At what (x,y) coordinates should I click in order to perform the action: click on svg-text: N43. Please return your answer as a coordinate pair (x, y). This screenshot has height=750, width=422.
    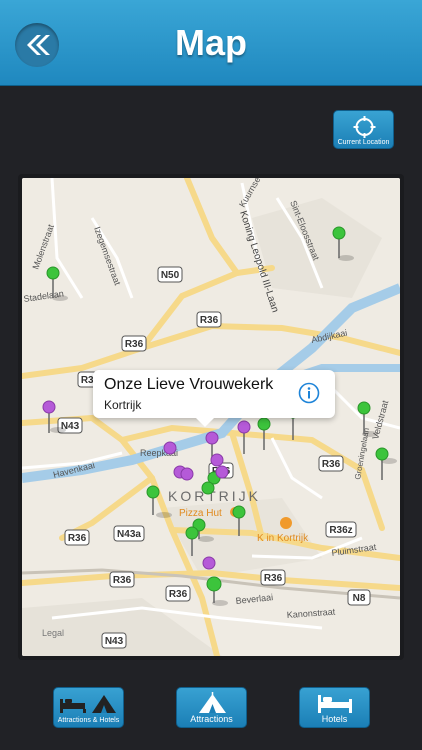
    Looking at the image, I should click on (114, 641).